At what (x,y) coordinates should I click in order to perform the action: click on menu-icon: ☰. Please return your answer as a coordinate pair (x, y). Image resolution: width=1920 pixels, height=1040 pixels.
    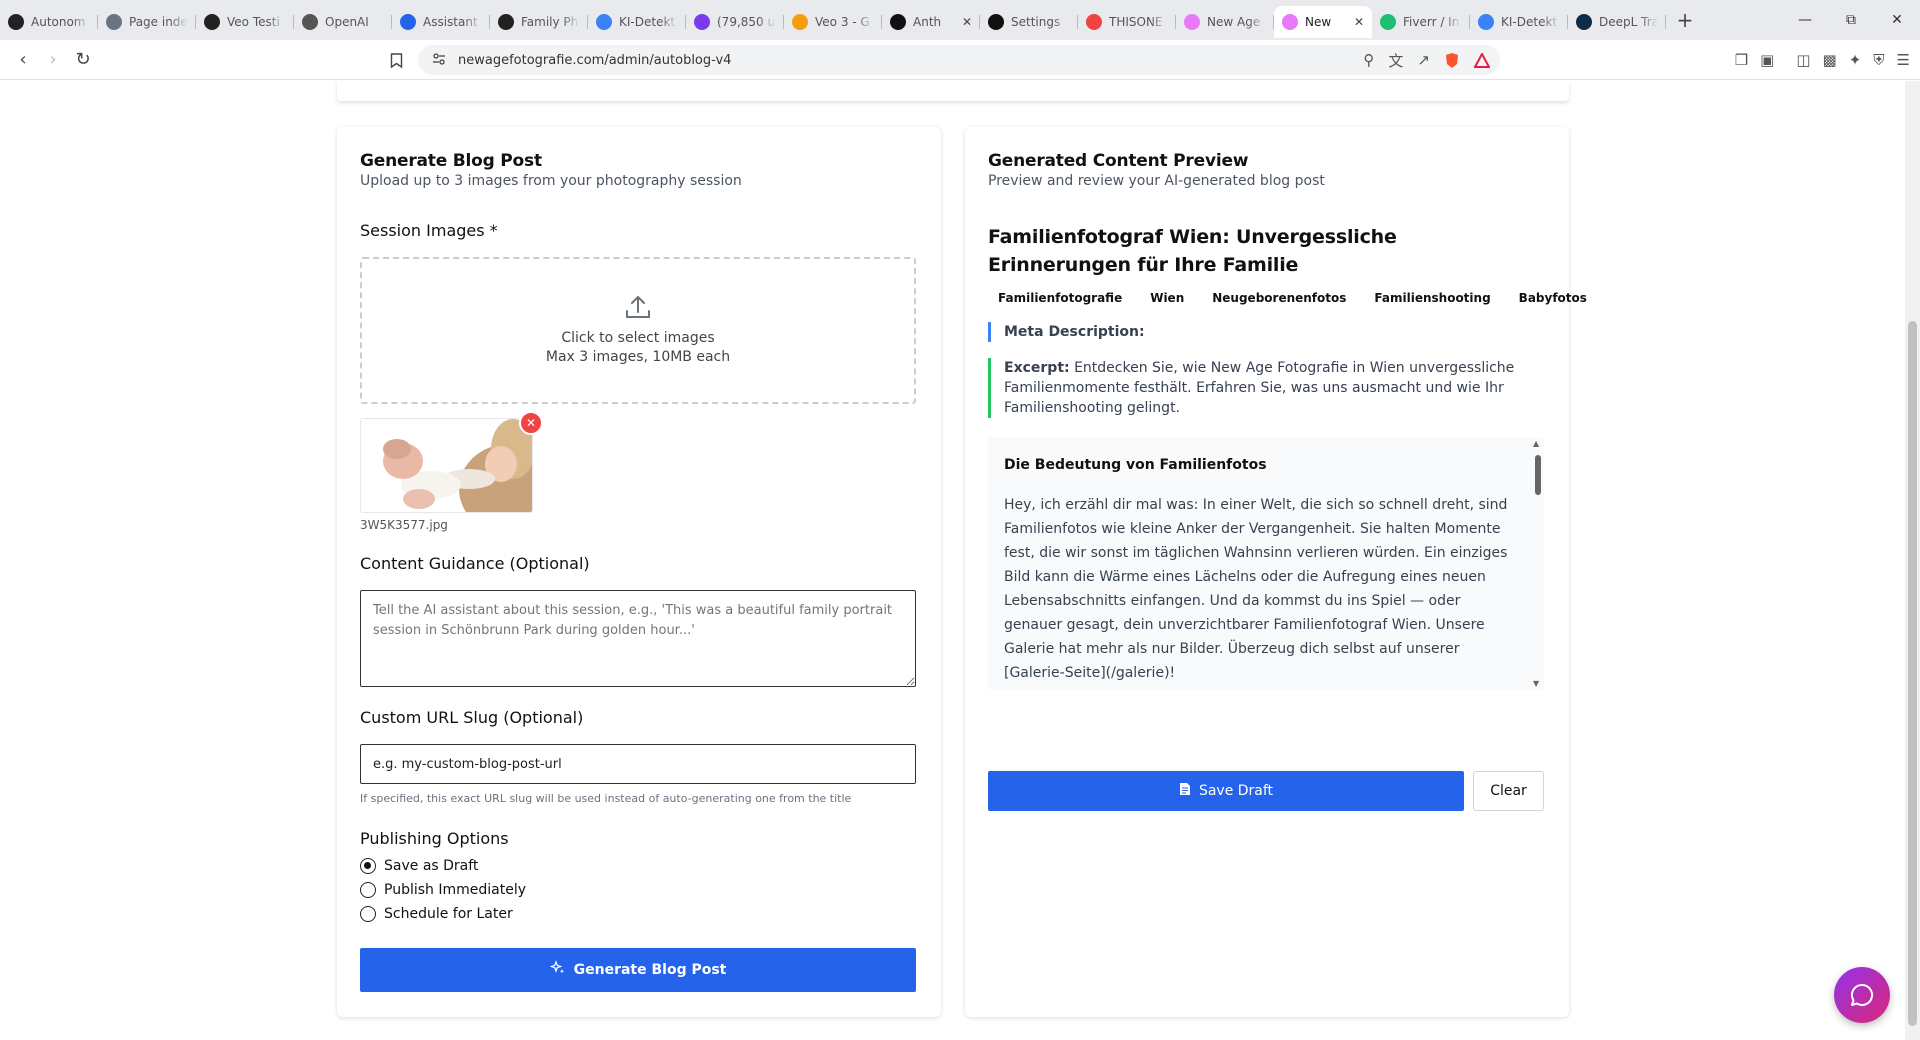
    Looking at the image, I should click on (1903, 60).